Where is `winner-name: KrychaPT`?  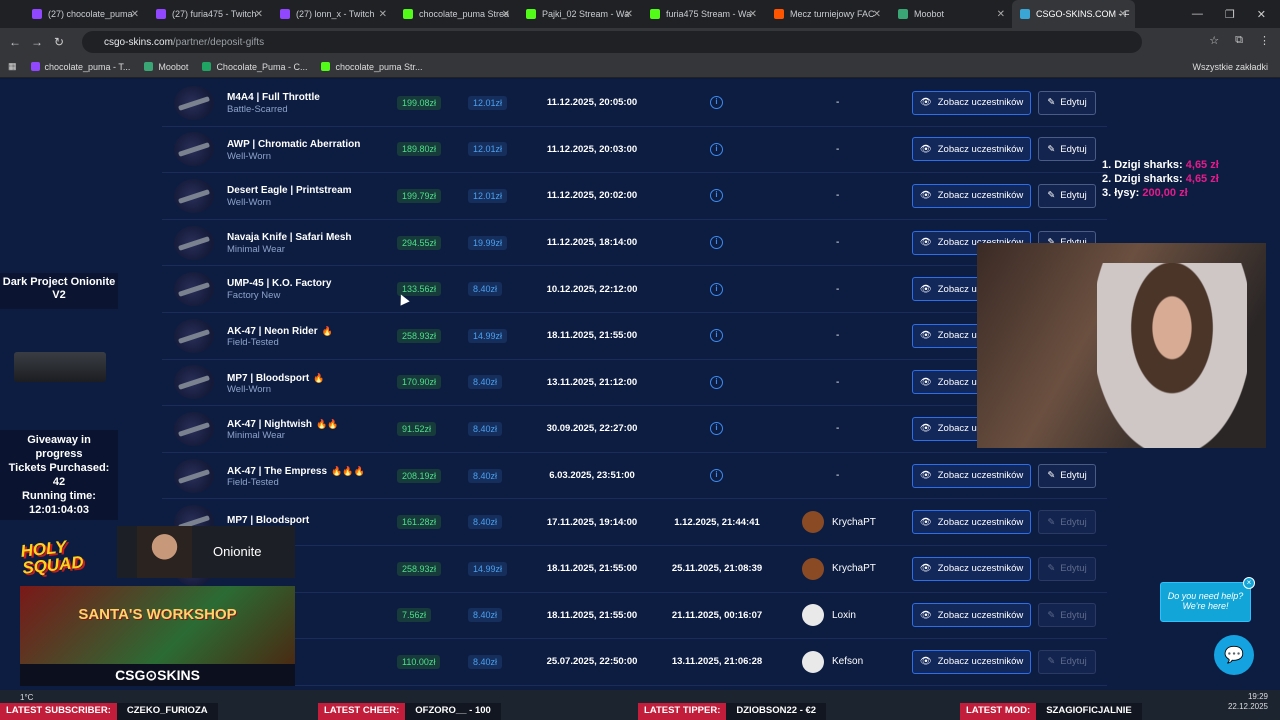
winner-name: KrychaPT is located at coordinates (854, 522).